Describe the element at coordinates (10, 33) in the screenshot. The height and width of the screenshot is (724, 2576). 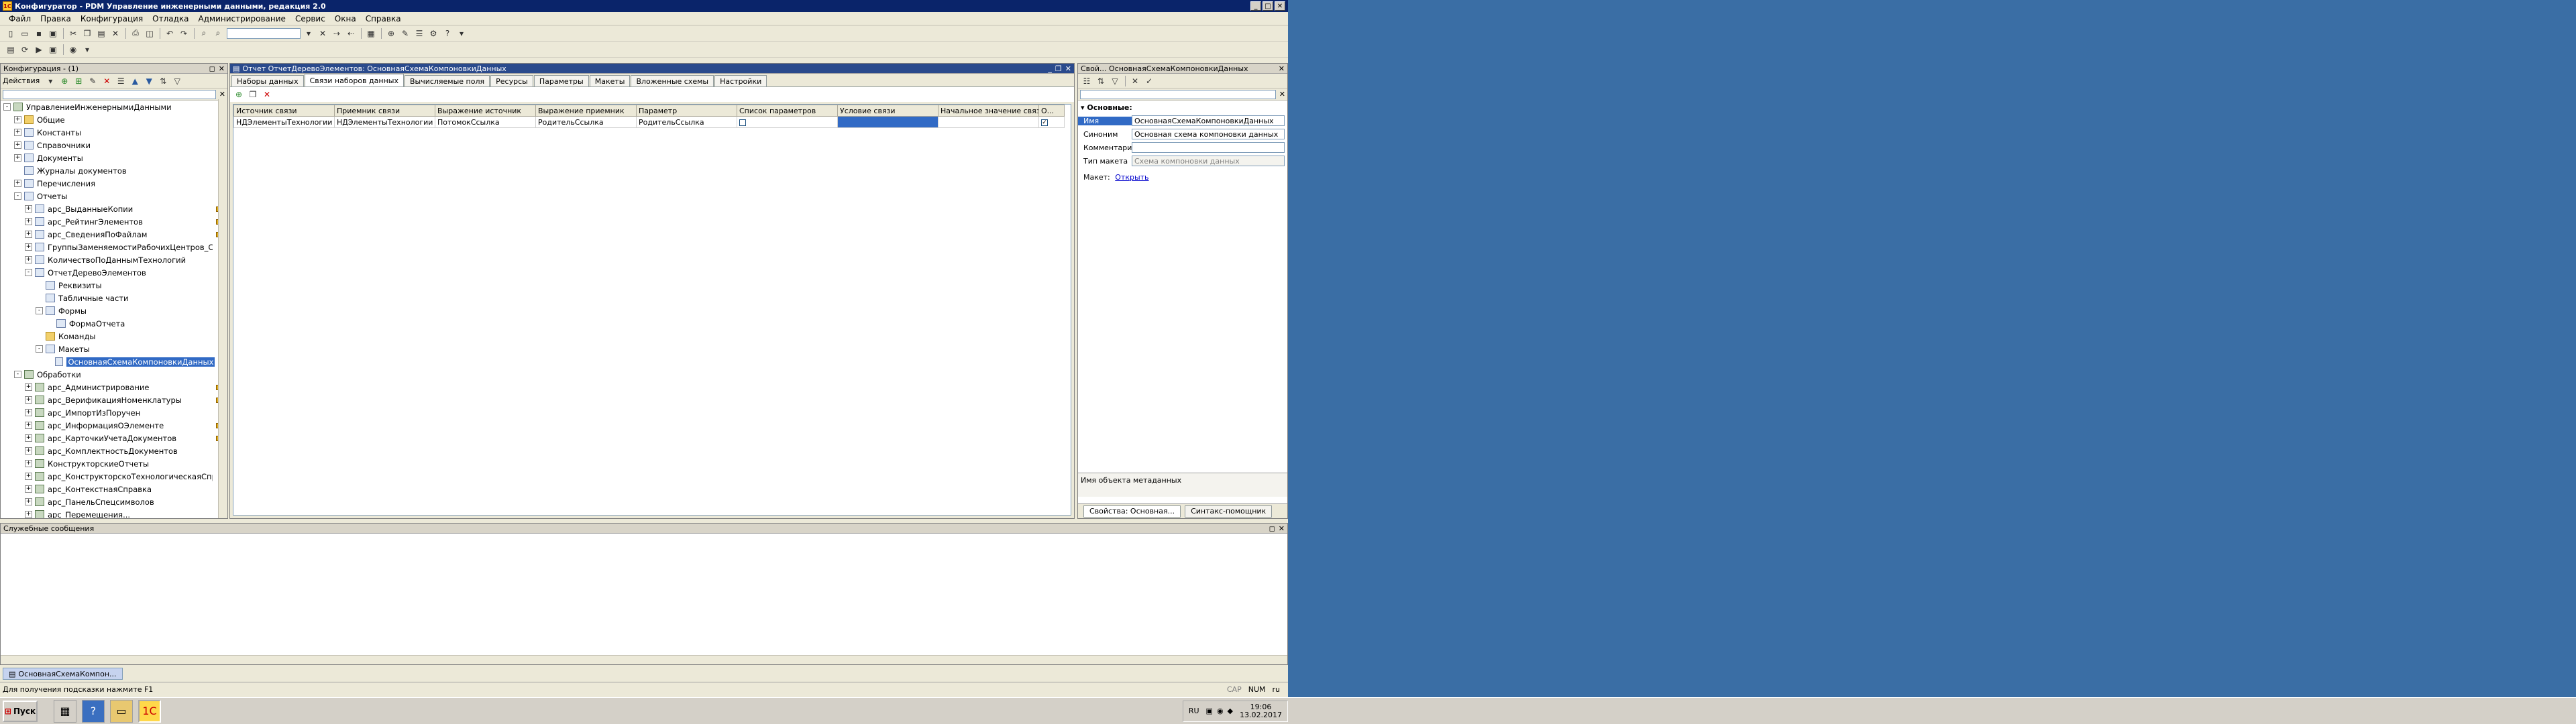
I see `new-icon: ▯` at that location.